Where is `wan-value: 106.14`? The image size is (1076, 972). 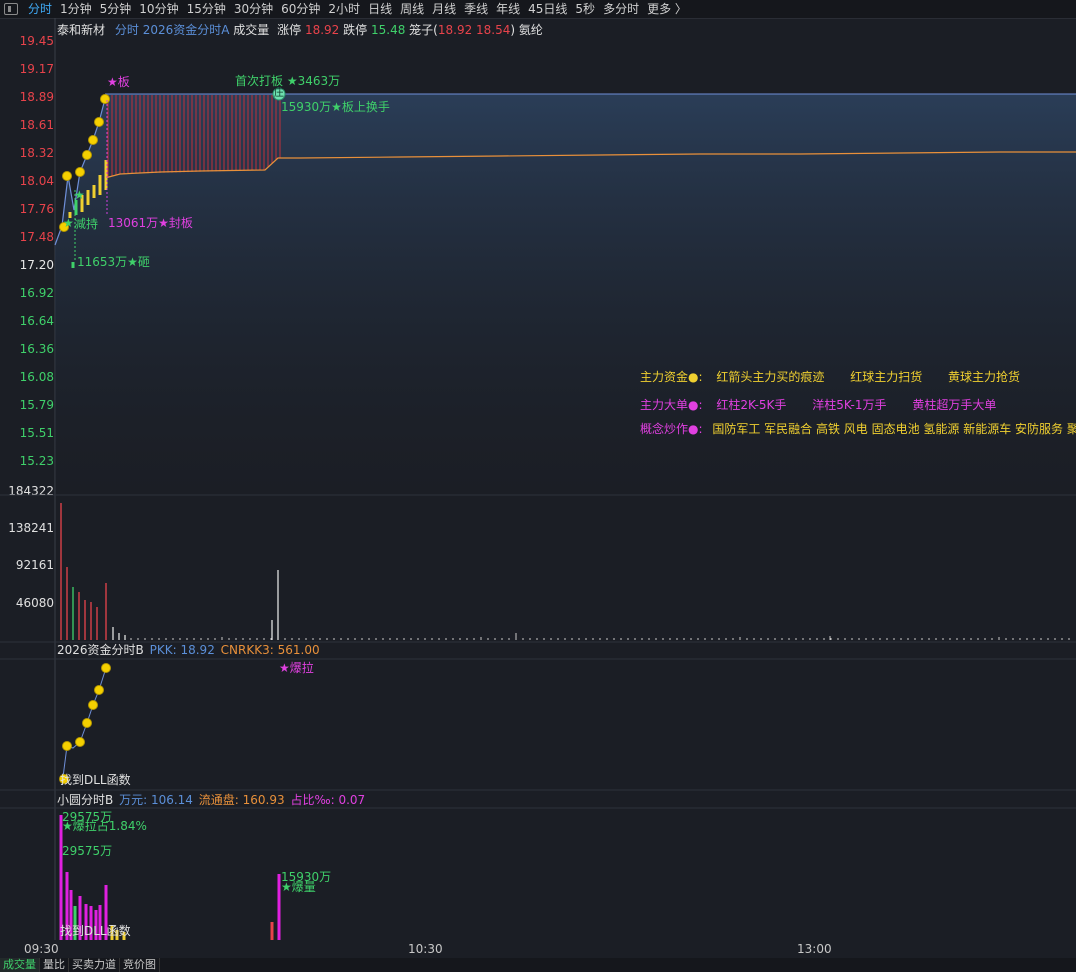 wan-value: 106.14 is located at coordinates (171, 800).